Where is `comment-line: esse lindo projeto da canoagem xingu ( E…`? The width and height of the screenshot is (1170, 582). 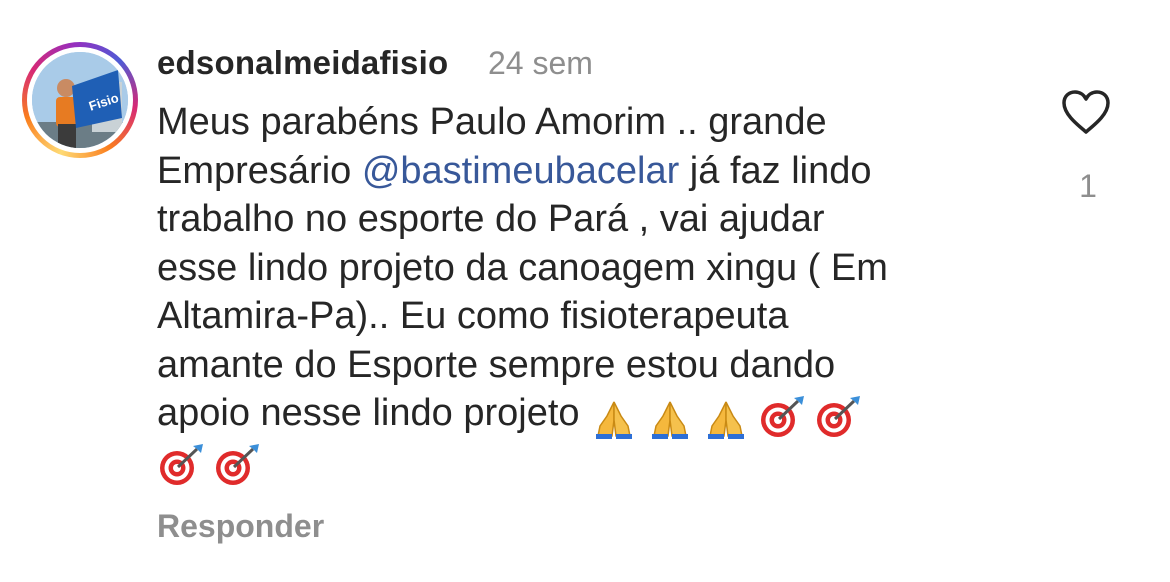 comment-line: esse lindo projeto da canoagem xingu ( E… is located at coordinates (522, 267).